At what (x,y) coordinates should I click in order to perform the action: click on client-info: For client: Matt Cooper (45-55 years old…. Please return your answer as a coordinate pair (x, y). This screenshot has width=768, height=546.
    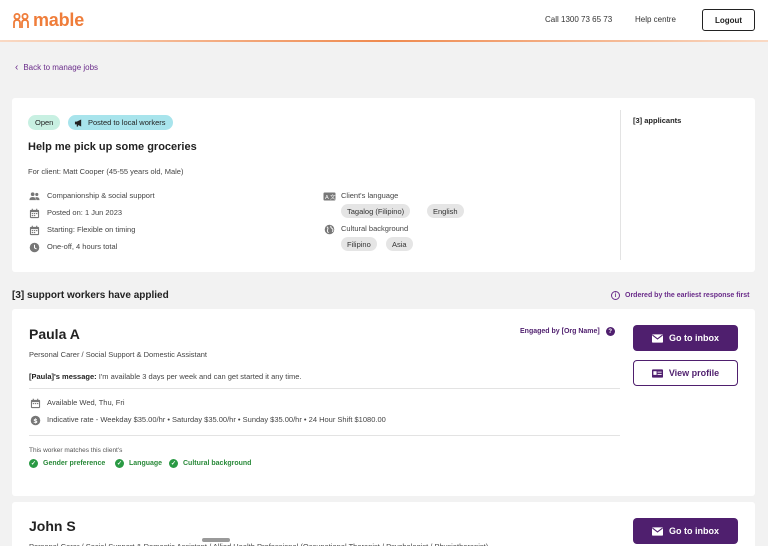
    Looking at the image, I should click on (106, 171).